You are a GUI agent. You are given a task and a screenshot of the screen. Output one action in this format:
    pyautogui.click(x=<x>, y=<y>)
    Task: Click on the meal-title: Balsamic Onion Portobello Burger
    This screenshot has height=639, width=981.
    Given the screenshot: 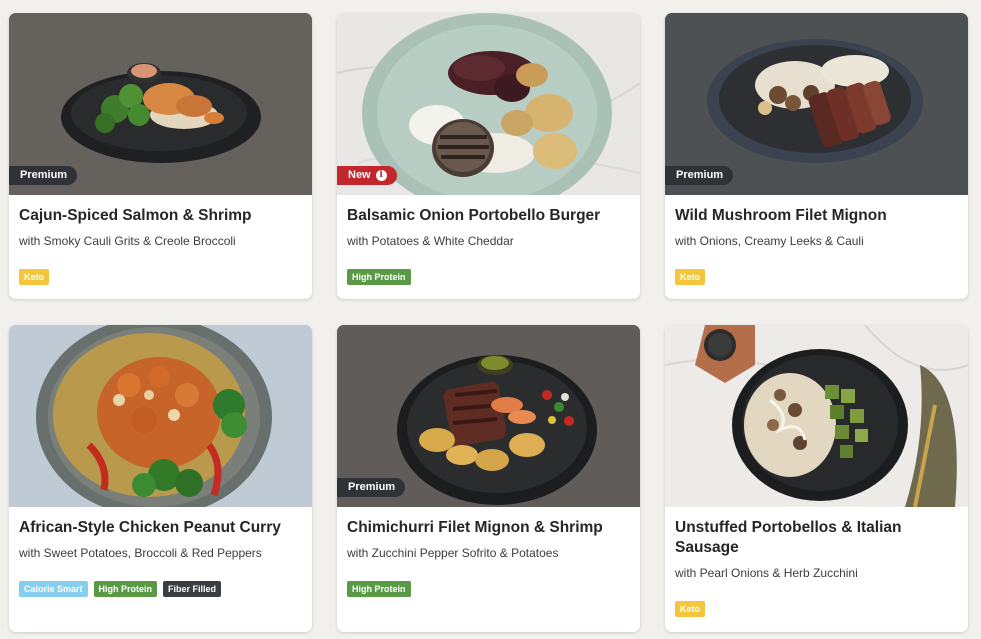 What is the action you would take?
    pyautogui.click(x=474, y=215)
    